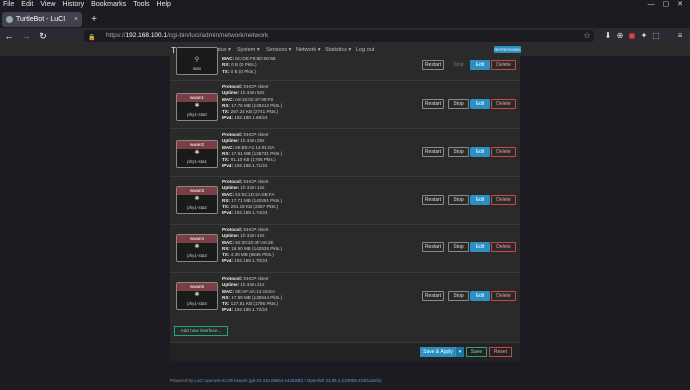 This screenshot has height=390, width=690. I want to click on save-apply-dropdown-icon: ▾, so click(460, 352).